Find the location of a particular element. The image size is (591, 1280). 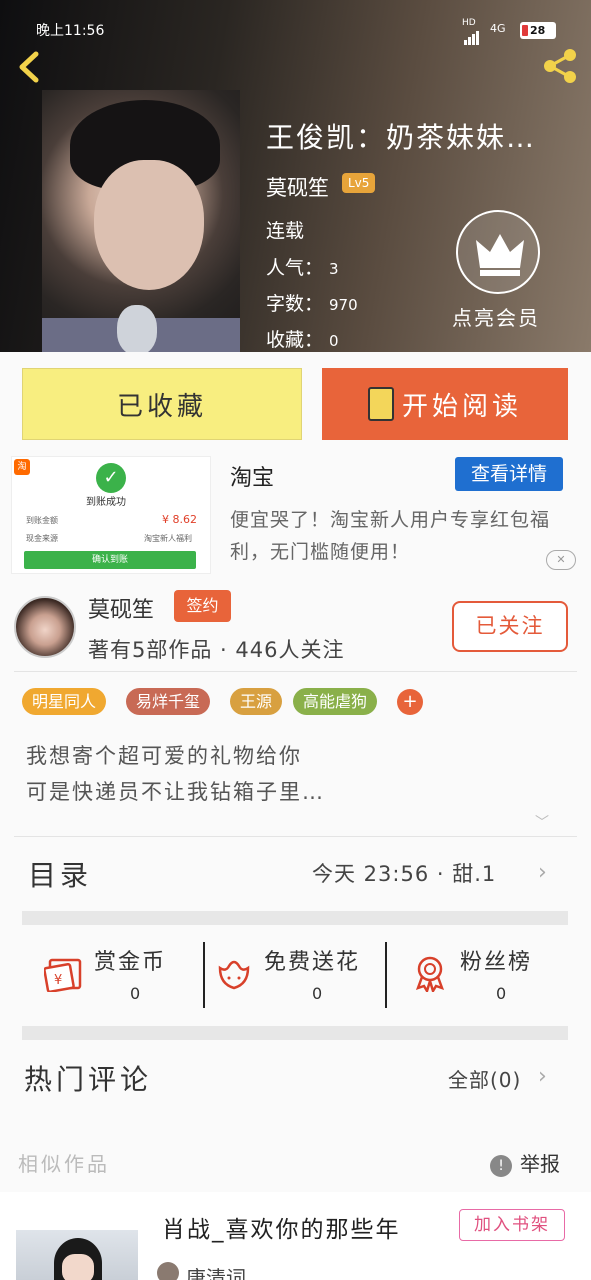

collected-button: 已收藏 is located at coordinates (162, 404).